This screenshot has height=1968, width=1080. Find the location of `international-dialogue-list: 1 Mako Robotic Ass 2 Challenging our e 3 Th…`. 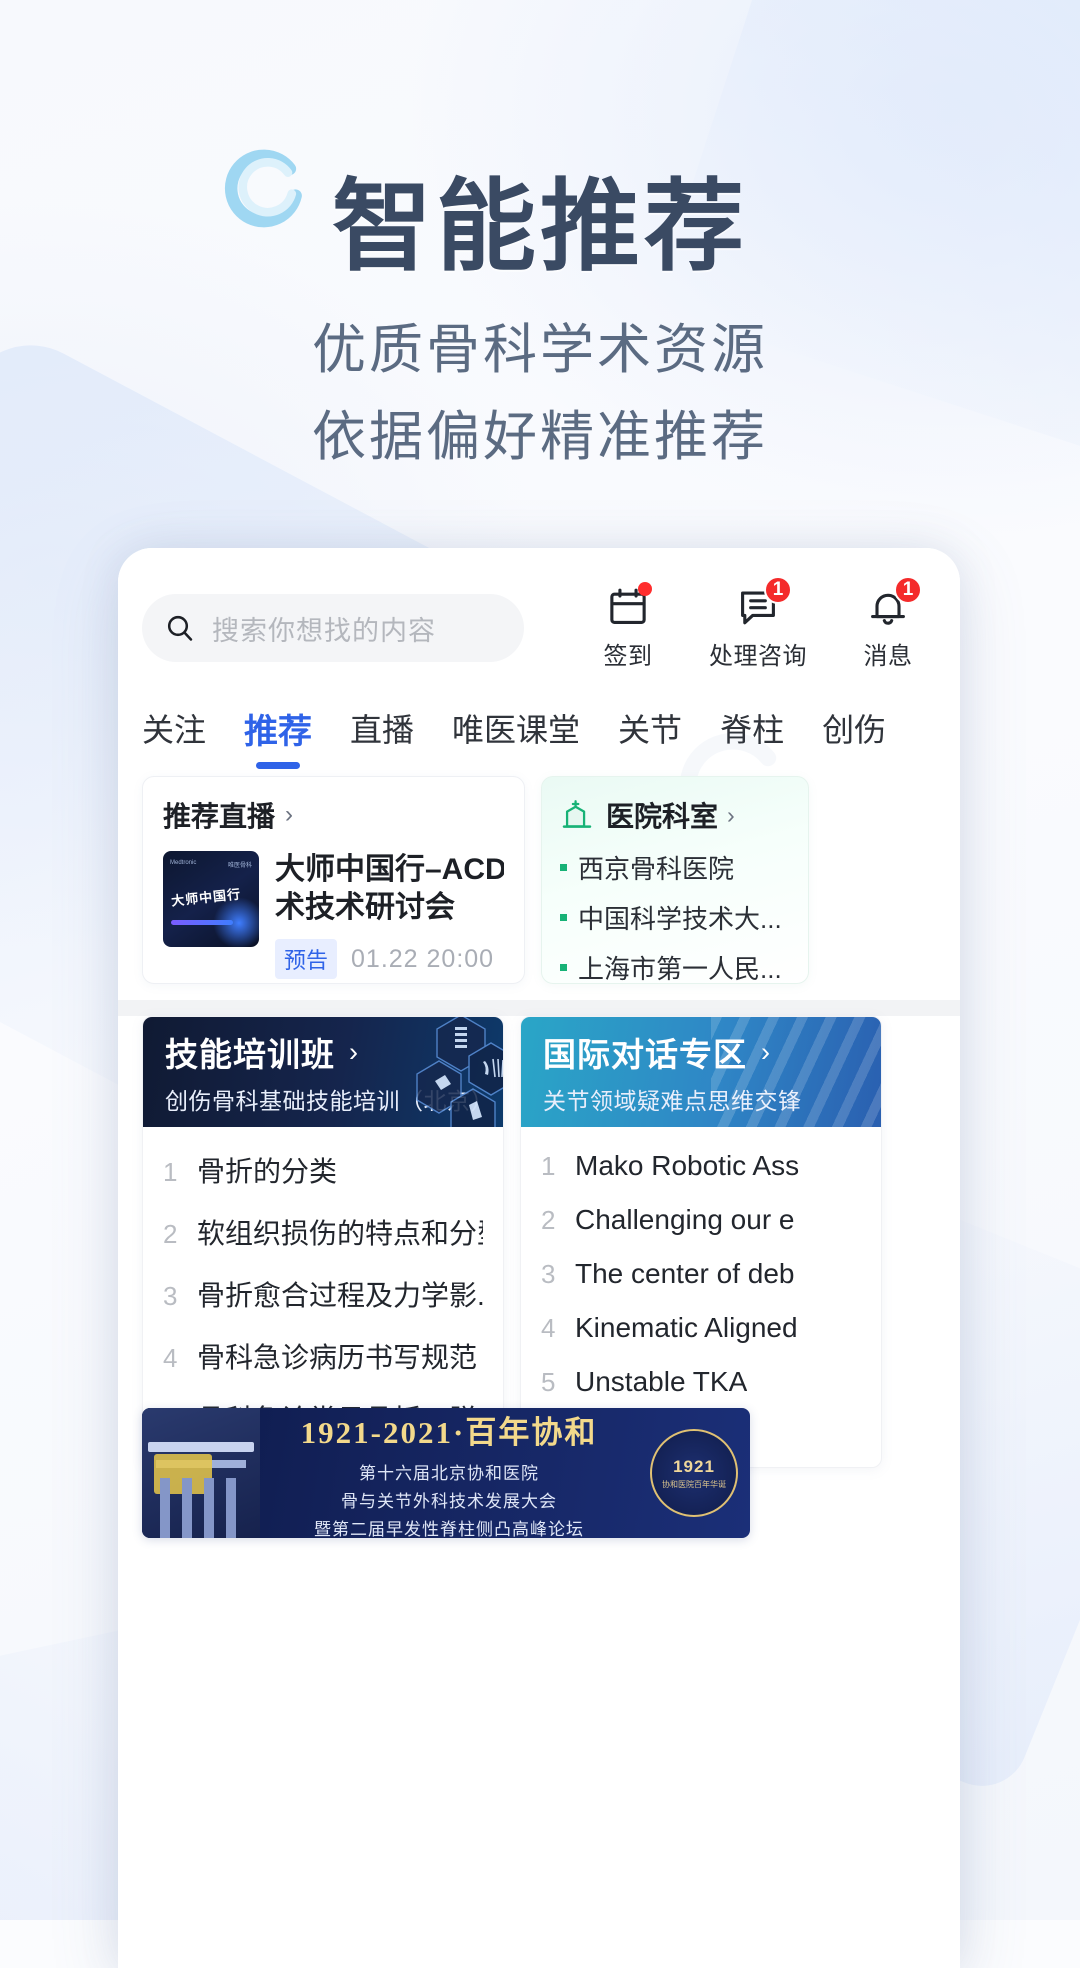

international-dialogue-list: 1 Mako Robotic Ass 2 Challenging our e 3 Th… is located at coordinates (701, 1277).